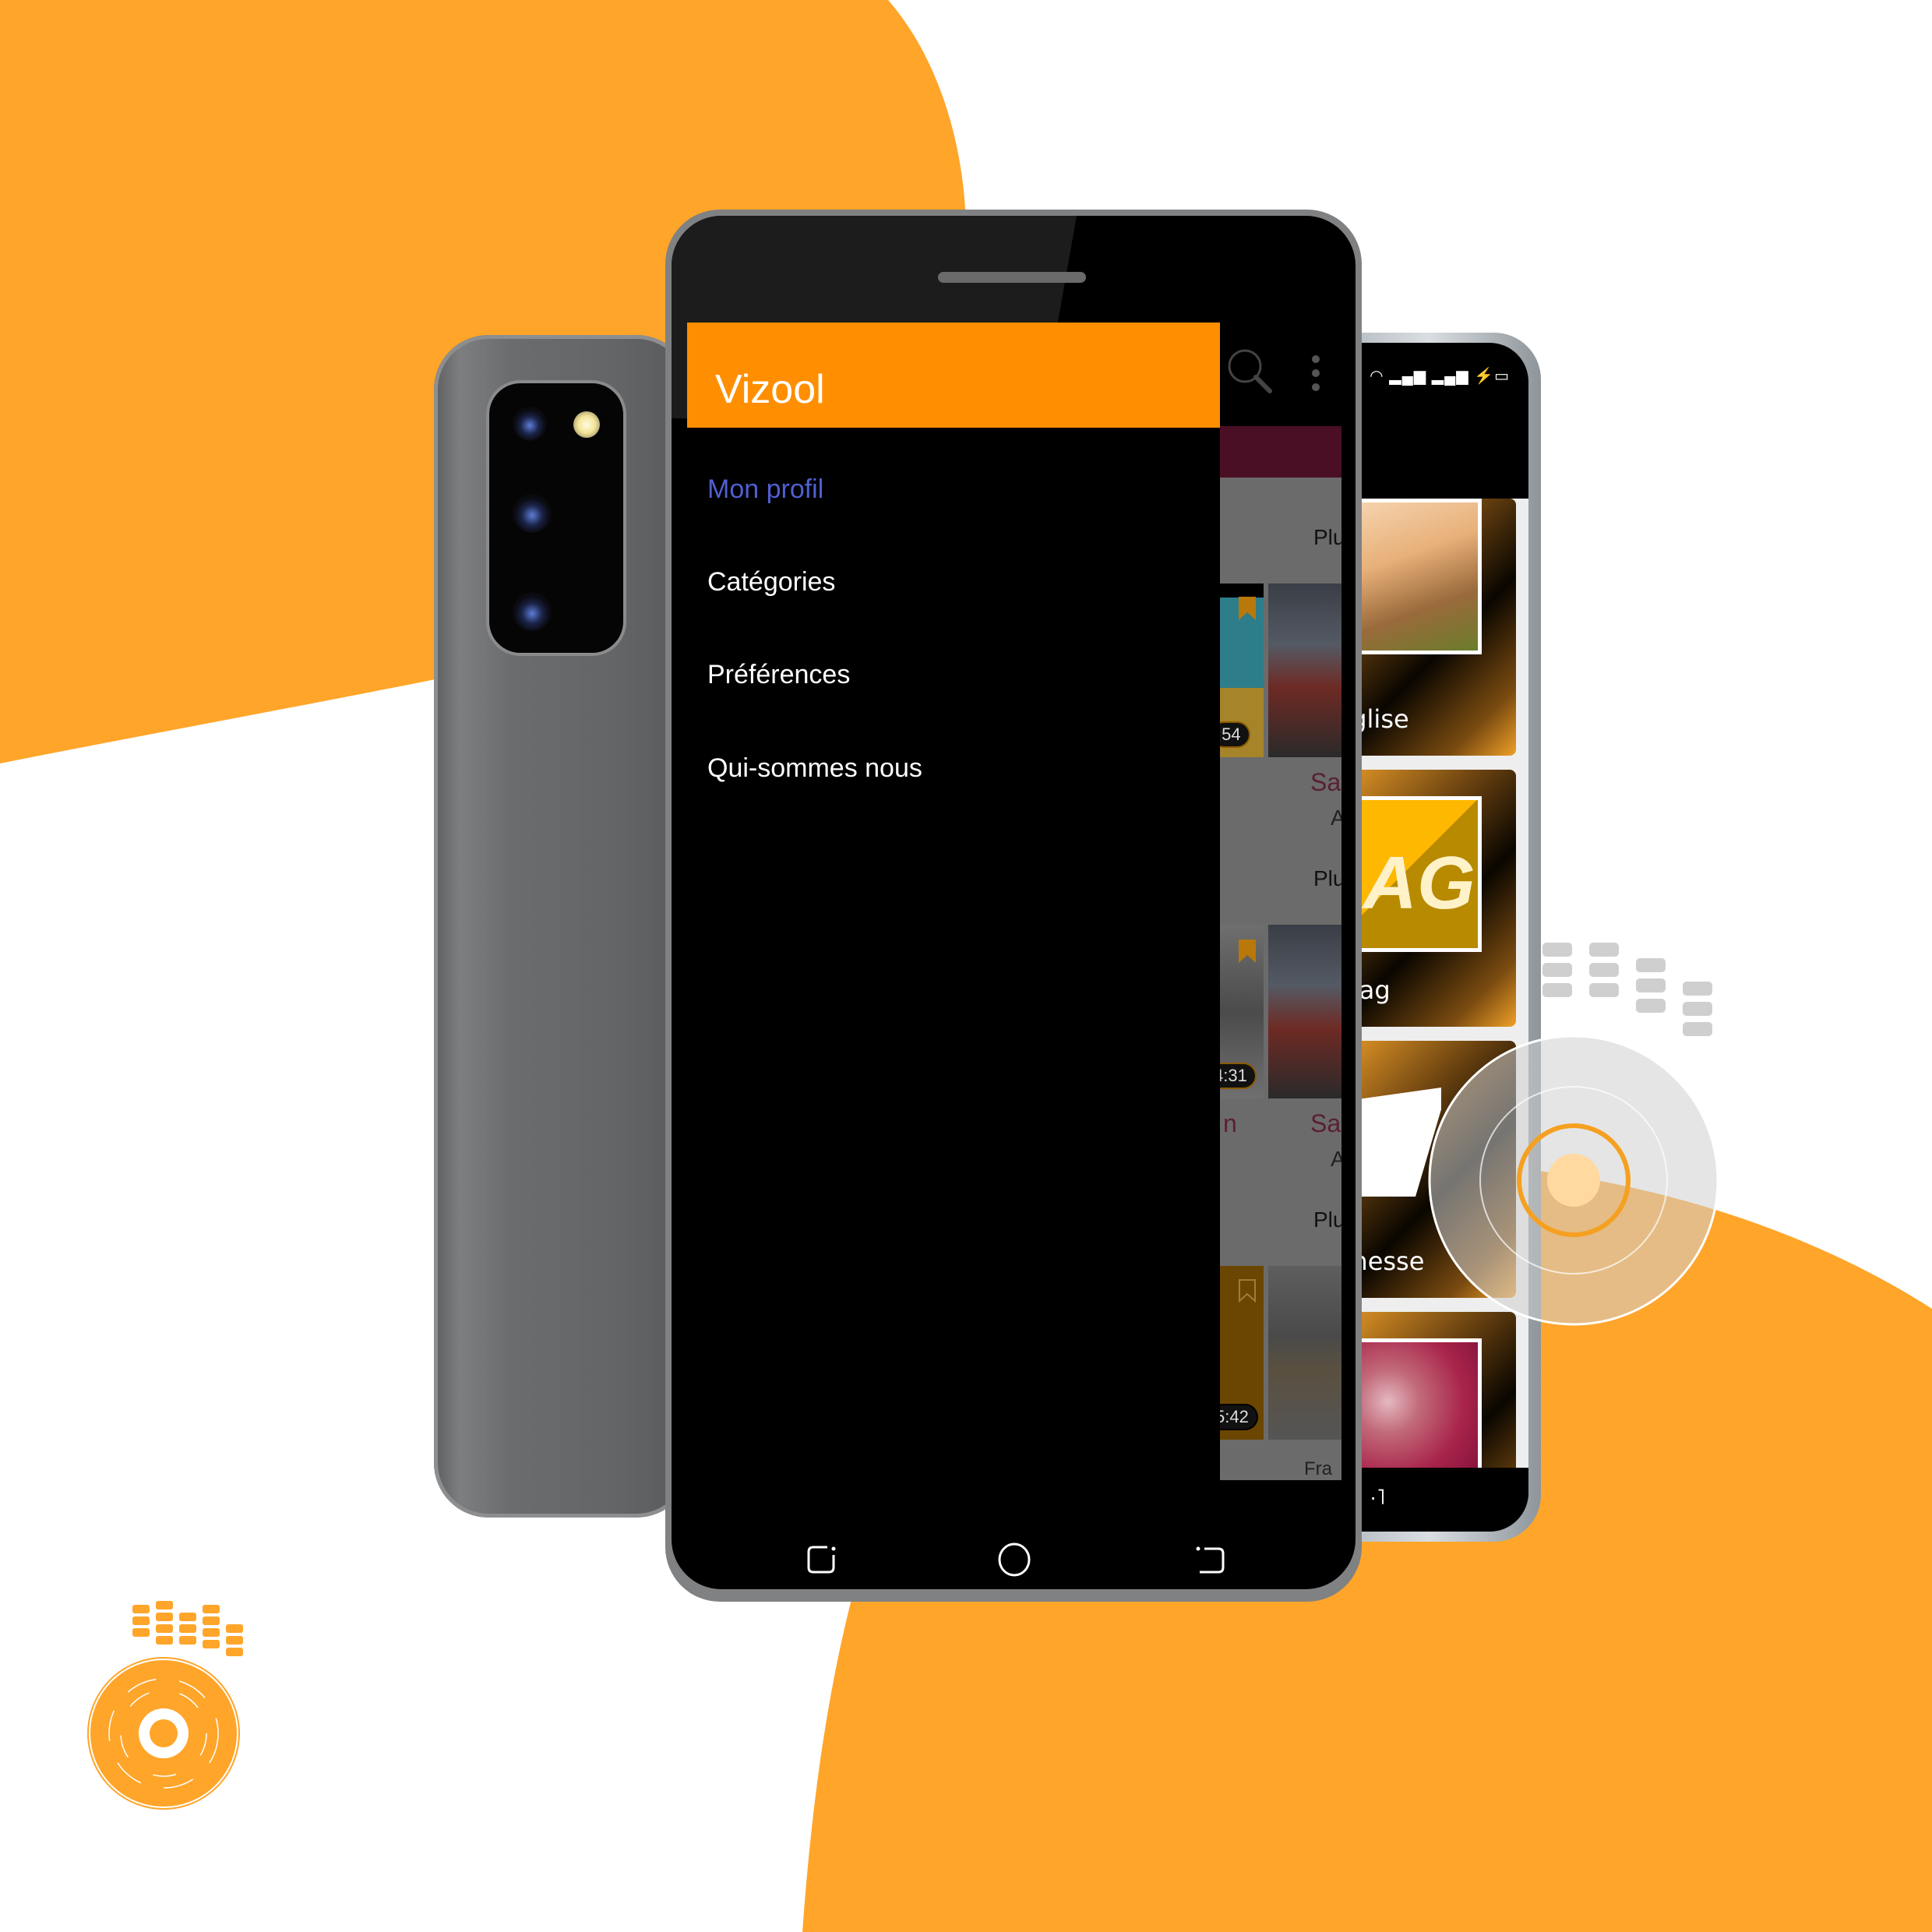  Describe the element at coordinates (779, 675) in the screenshot. I see `drawer-item-preferences: Préférences` at that location.